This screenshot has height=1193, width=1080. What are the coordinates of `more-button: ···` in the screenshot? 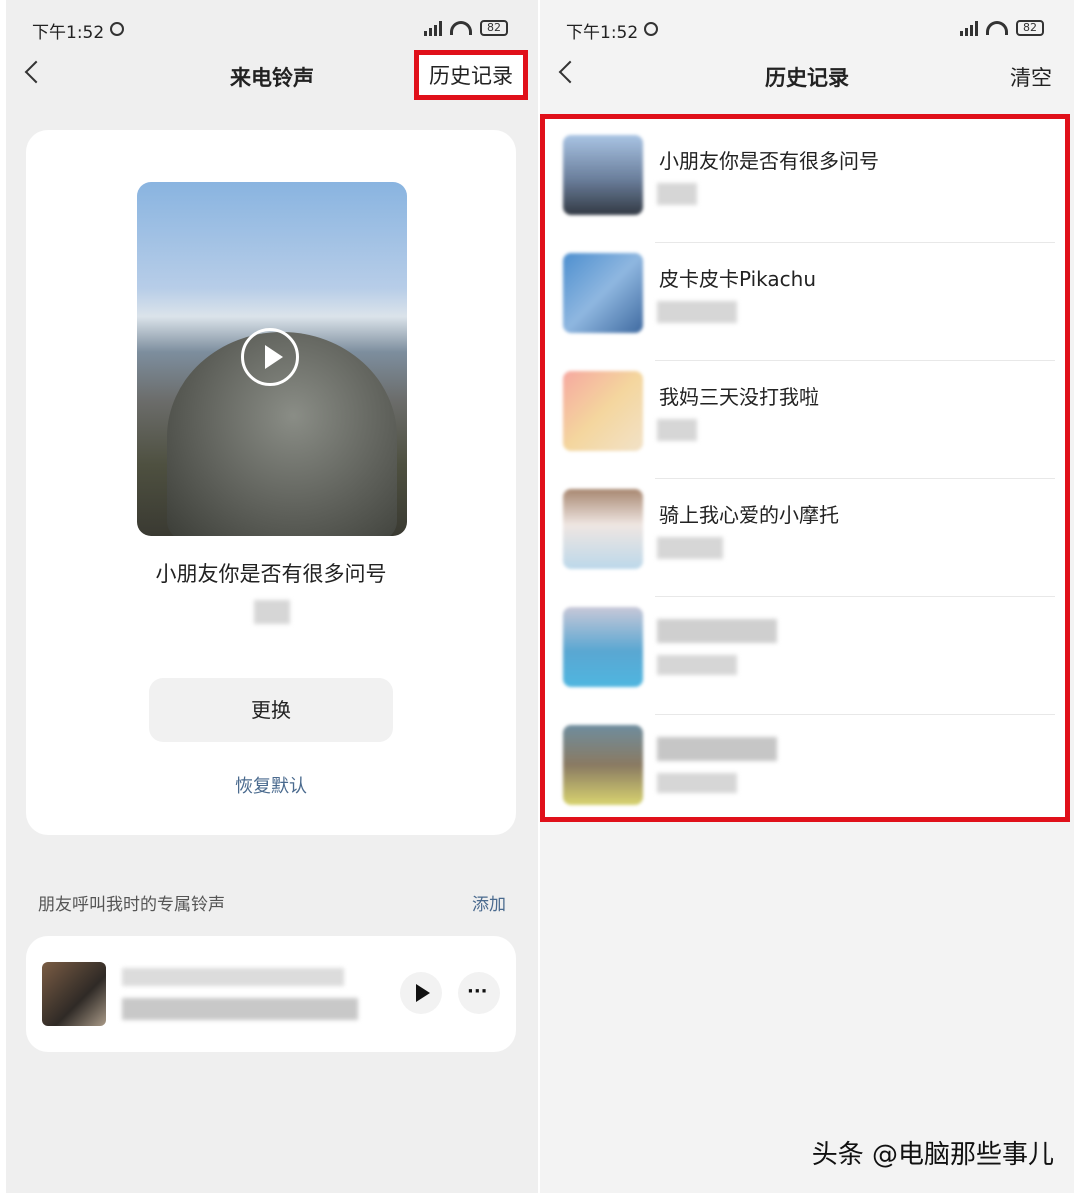 It's located at (479, 993).